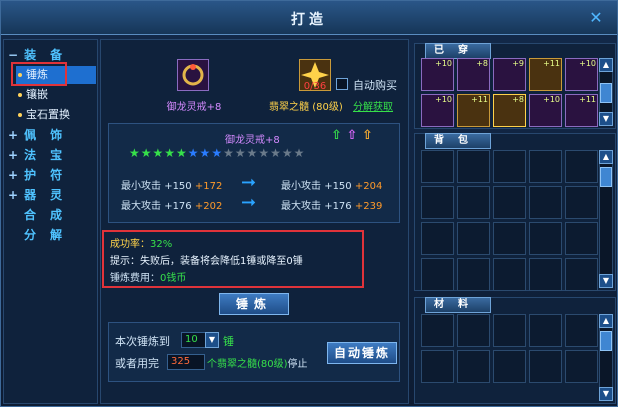 This screenshot has width=618, height=407. What do you see at coordinates (342, 84) in the screenshot?
I see `auto-buy-checkbox` at bounding box center [342, 84].